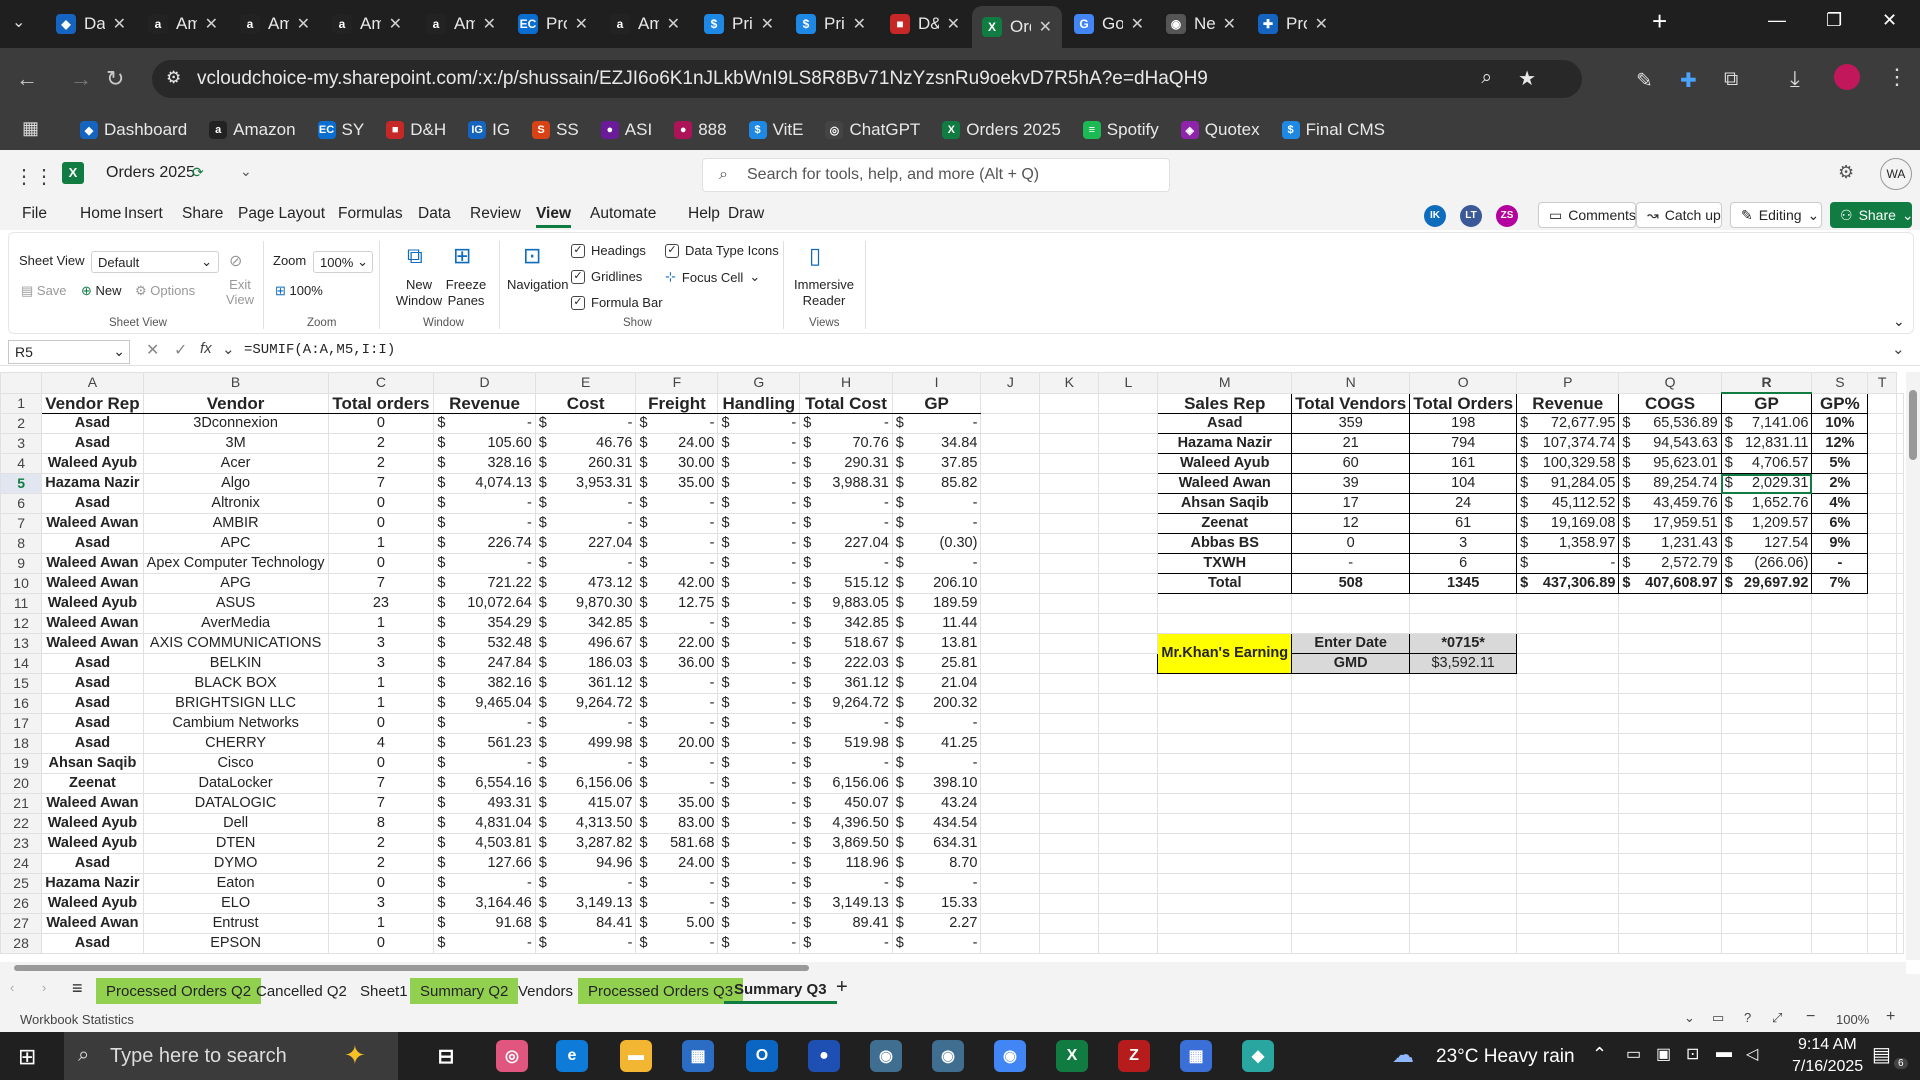  What do you see at coordinates (1766, 563) in the screenshot?
I see `summary-amount: $ (266.06)` at bounding box center [1766, 563].